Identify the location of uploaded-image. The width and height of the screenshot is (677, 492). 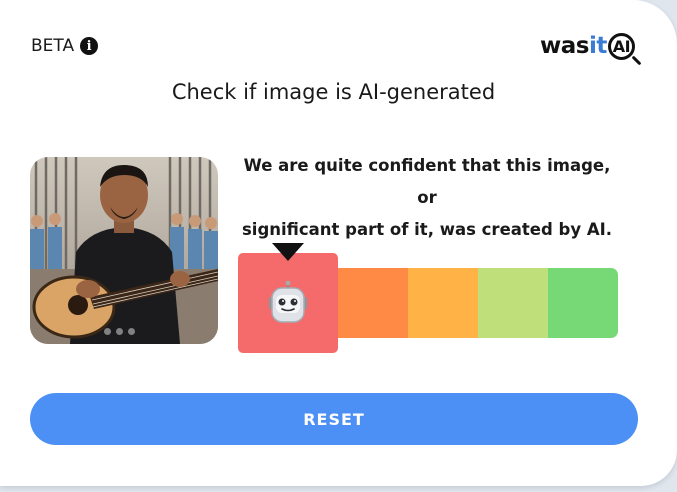
(124, 250).